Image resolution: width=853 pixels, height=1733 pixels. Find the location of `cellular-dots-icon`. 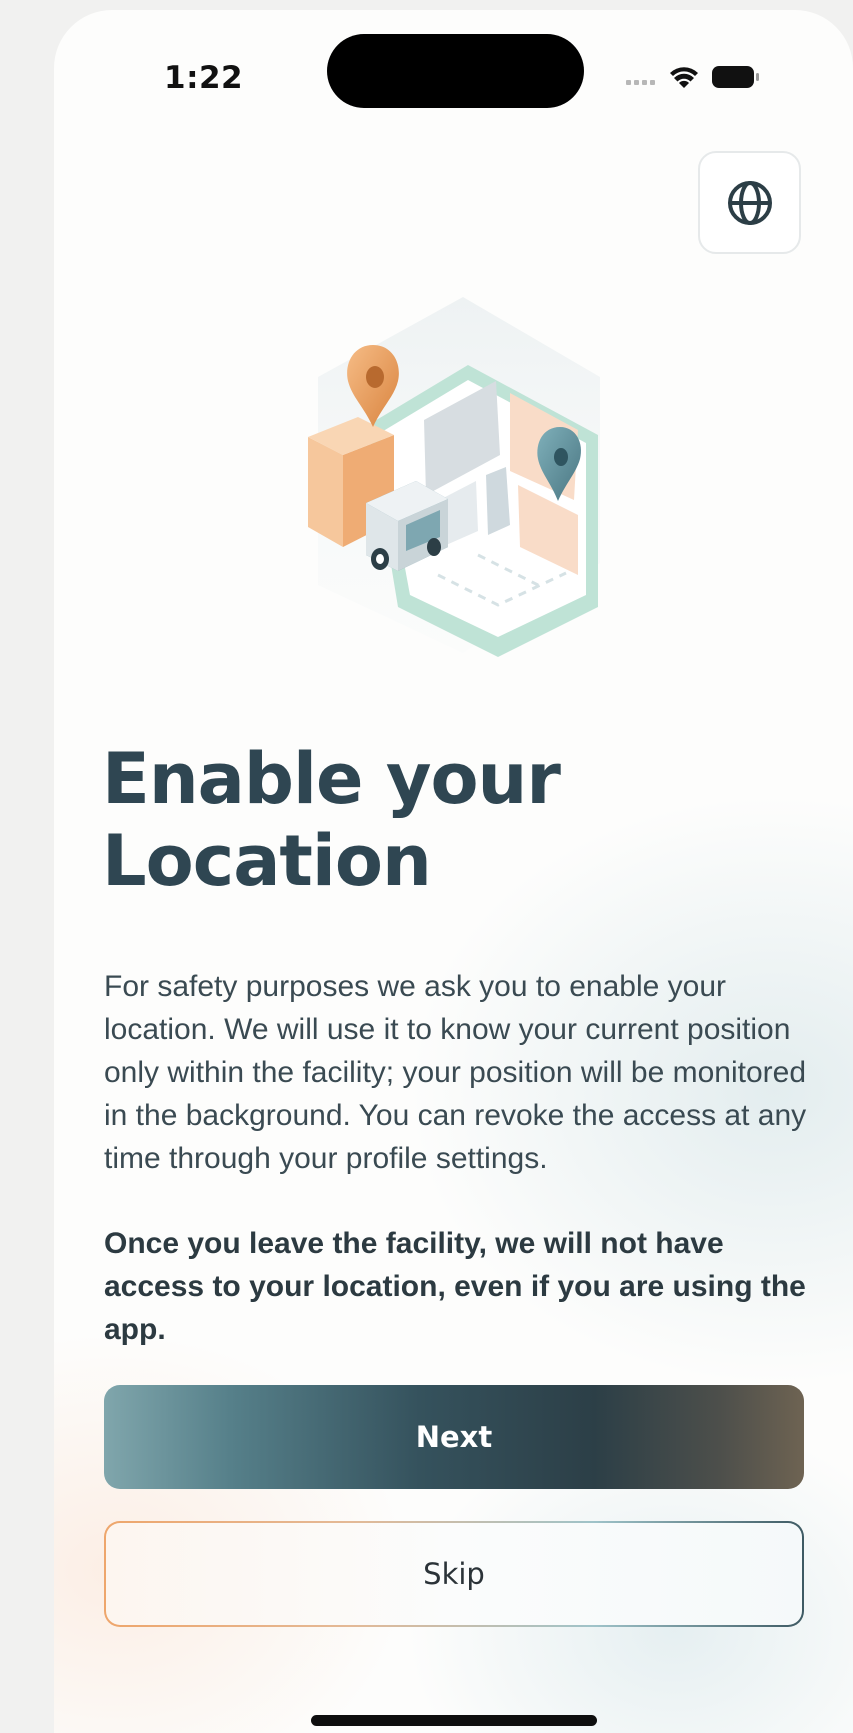

cellular-dots-icon is located at coordinates (640, 82).